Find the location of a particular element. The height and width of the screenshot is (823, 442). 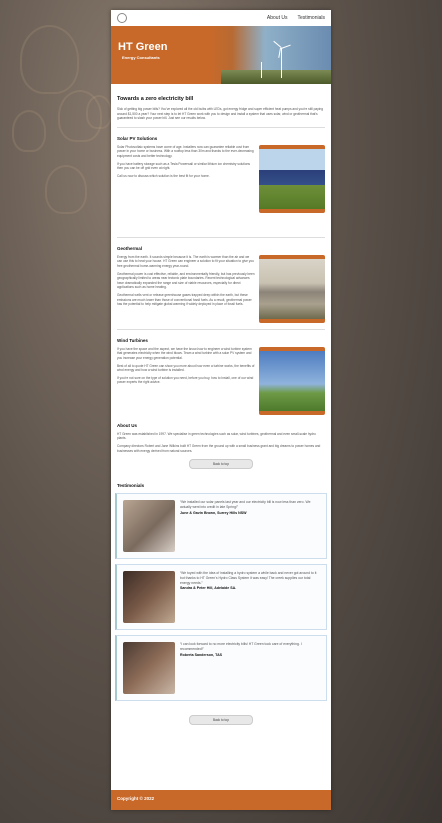

solar-house-image is located at coordinates (292, 178).